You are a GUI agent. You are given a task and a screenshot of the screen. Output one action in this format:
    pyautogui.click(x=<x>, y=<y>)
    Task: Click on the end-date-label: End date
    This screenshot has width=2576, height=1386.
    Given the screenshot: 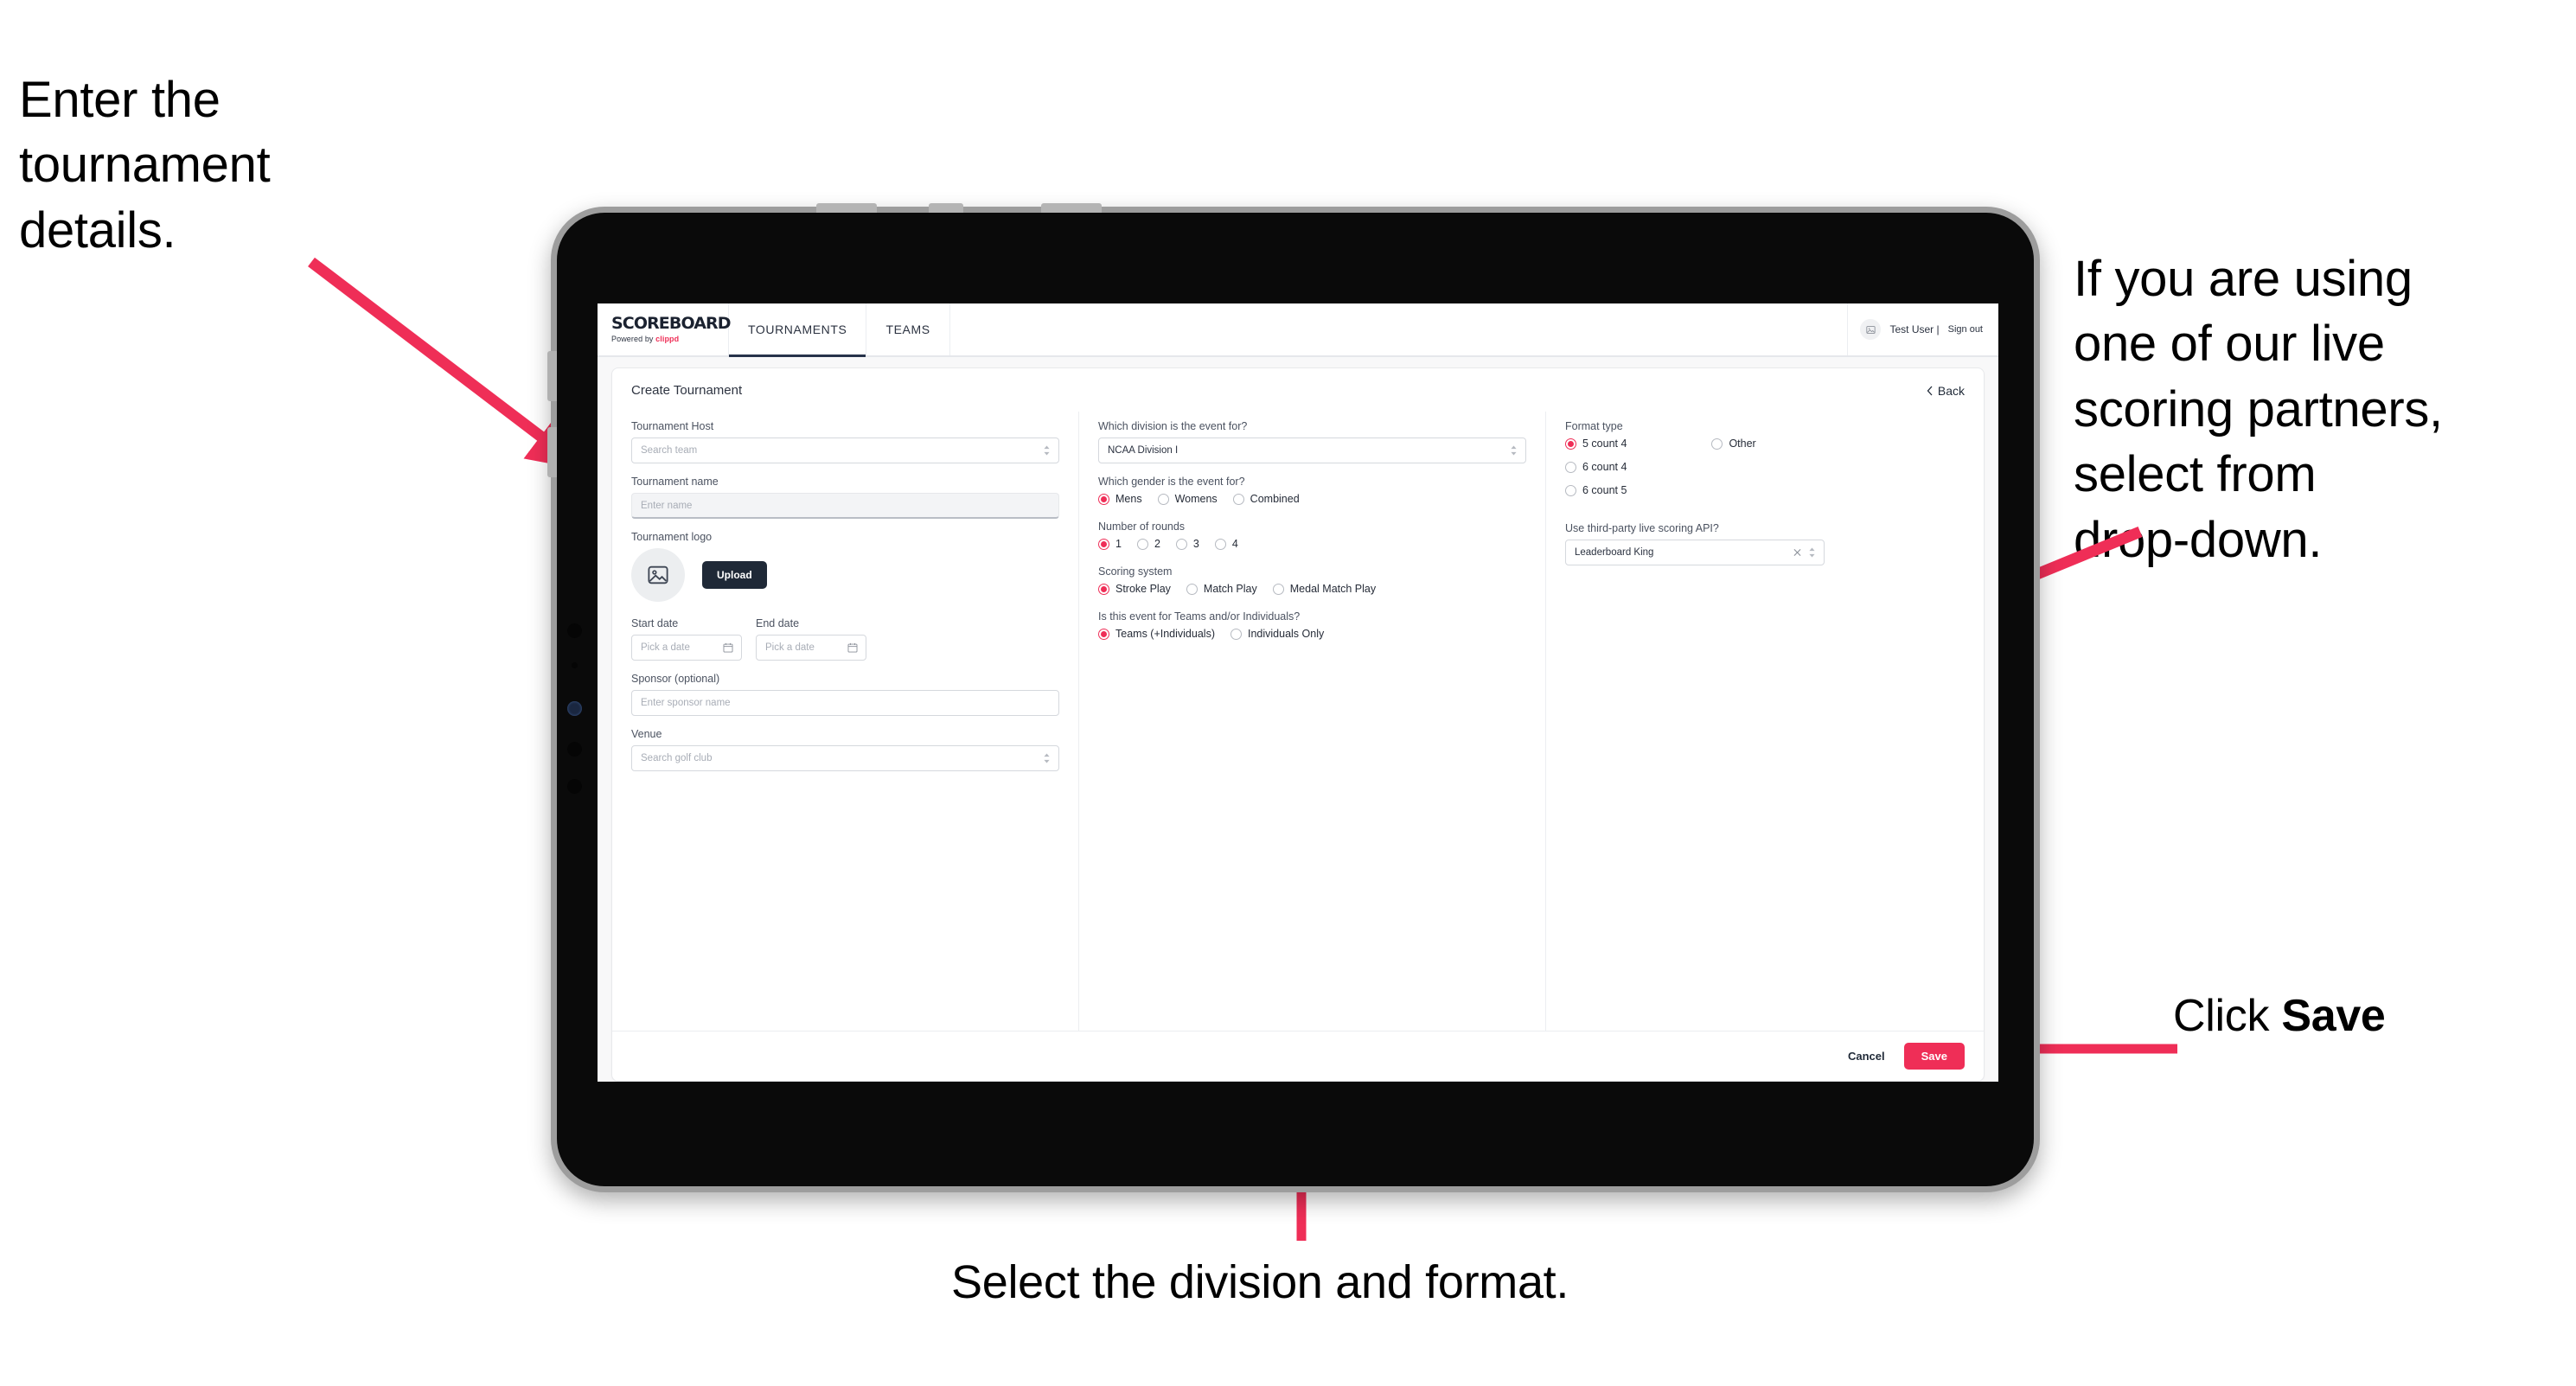 What is the action you would take?
    pyautogui.click(x=778, y=623)
    